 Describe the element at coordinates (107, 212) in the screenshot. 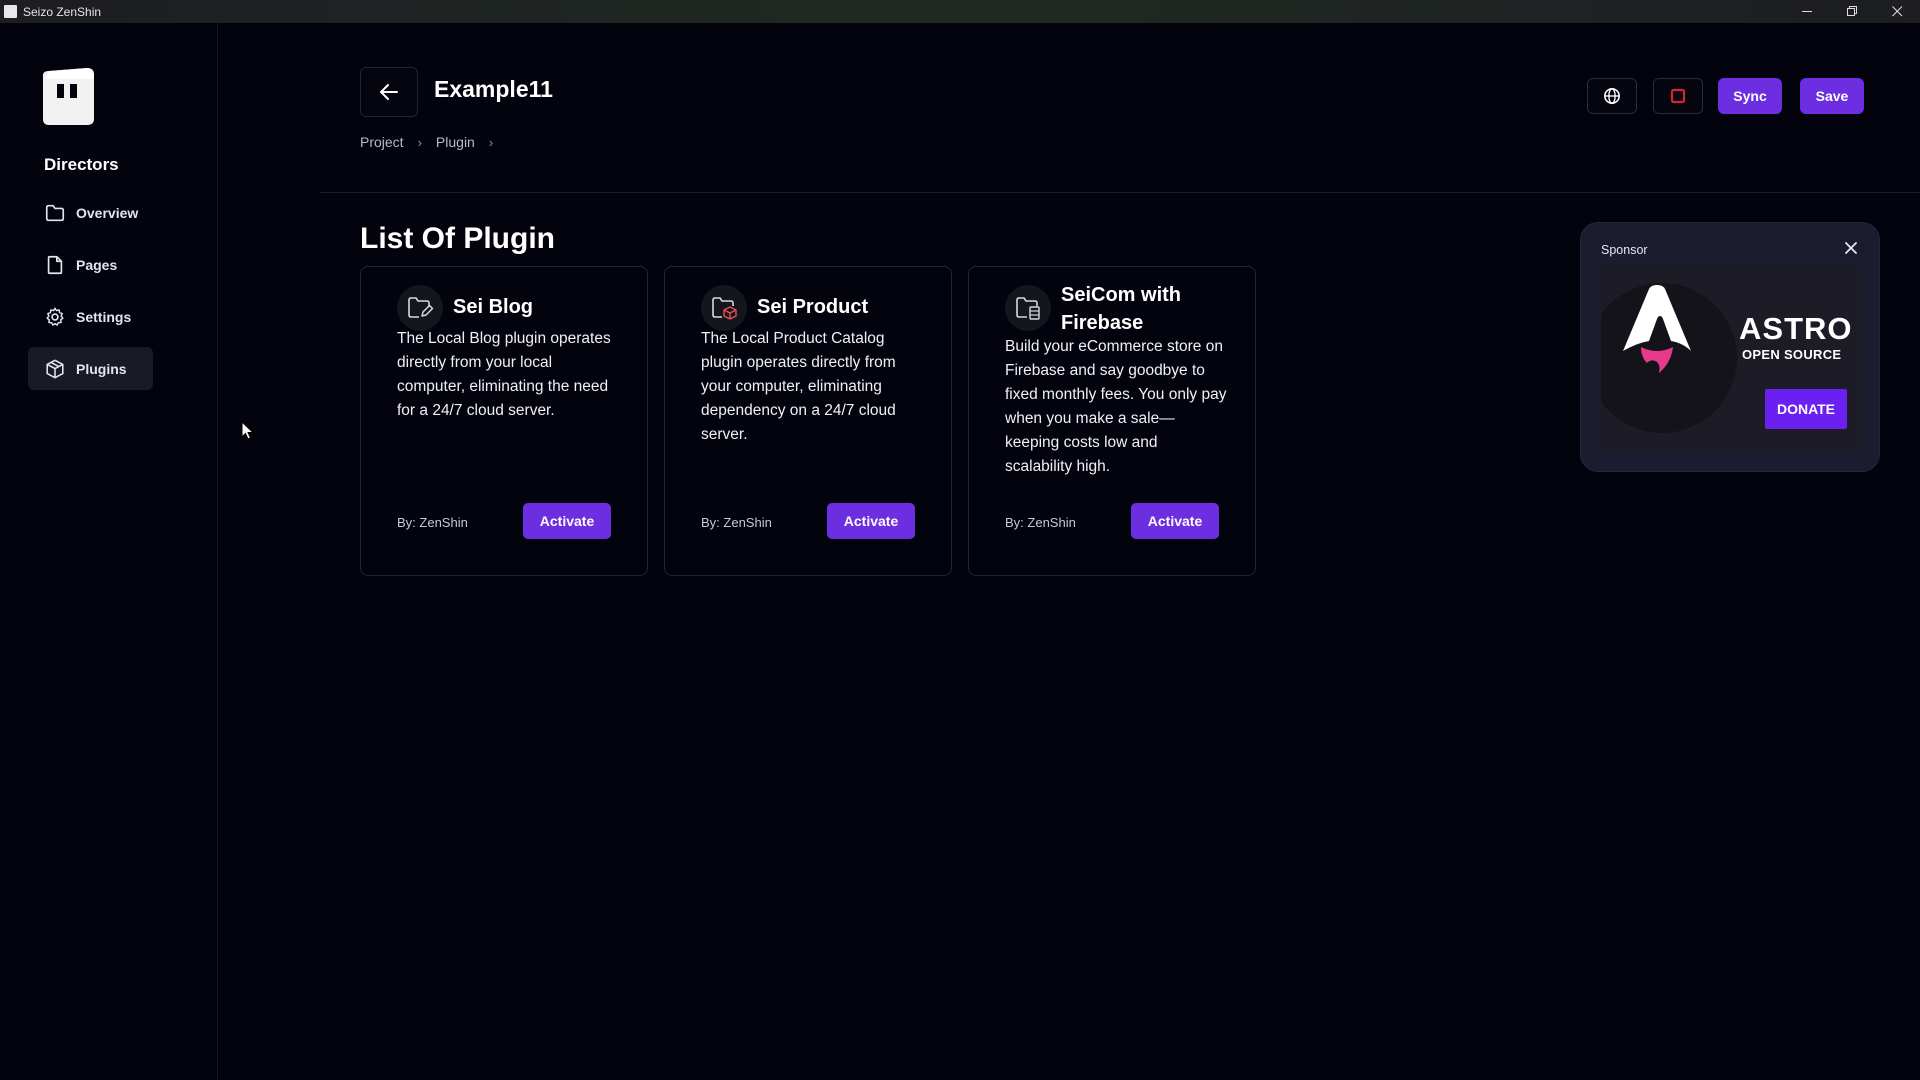

I see `sidebar-item-label: Overview` at that location.